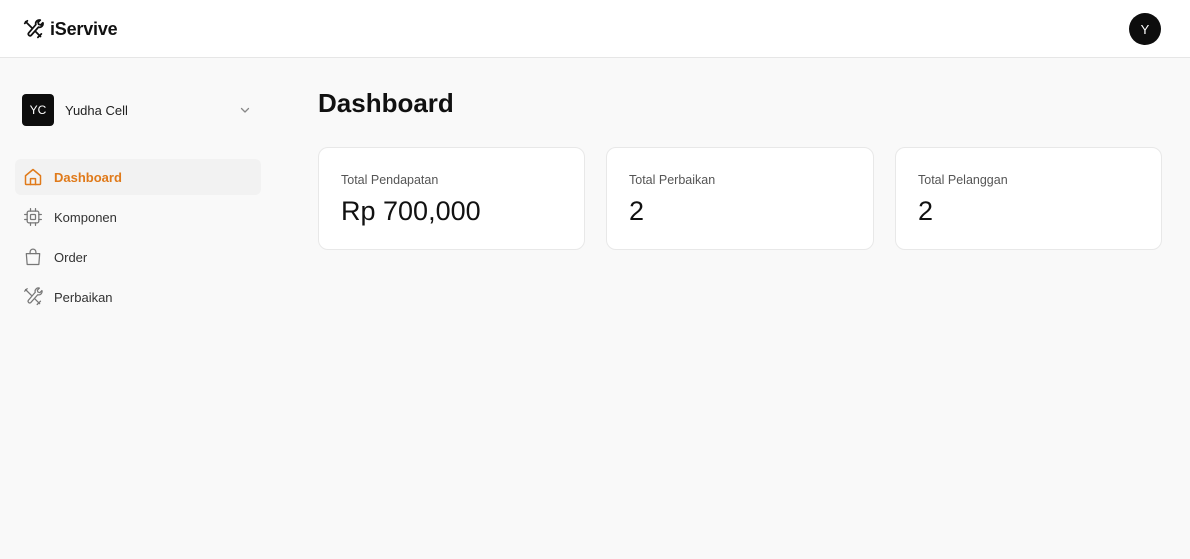  I want to click on brand-name: iServive, so click(84, 28).